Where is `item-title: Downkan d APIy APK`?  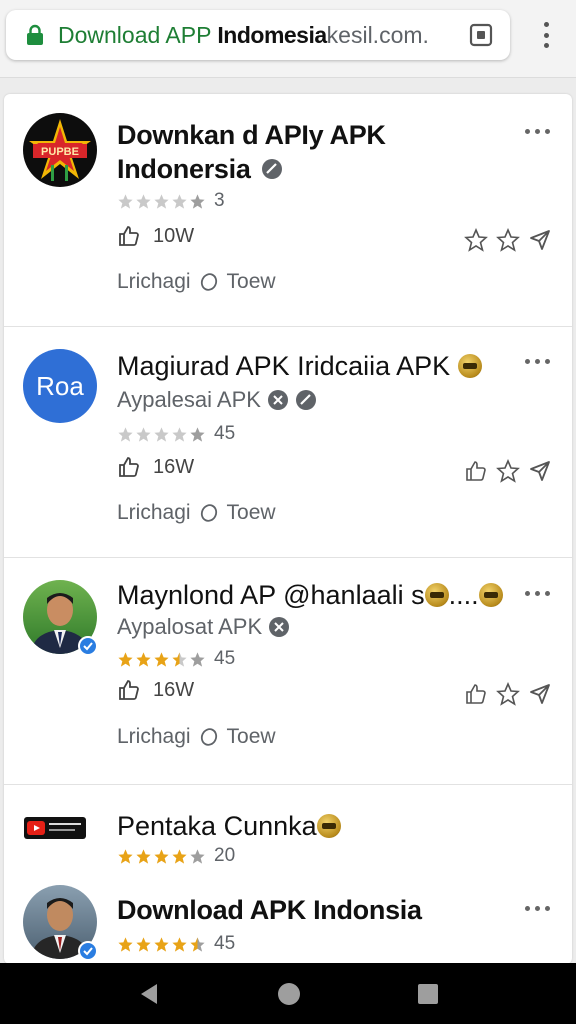
item-title: Downkan d APIy APK is located at coordinates (251, 135).